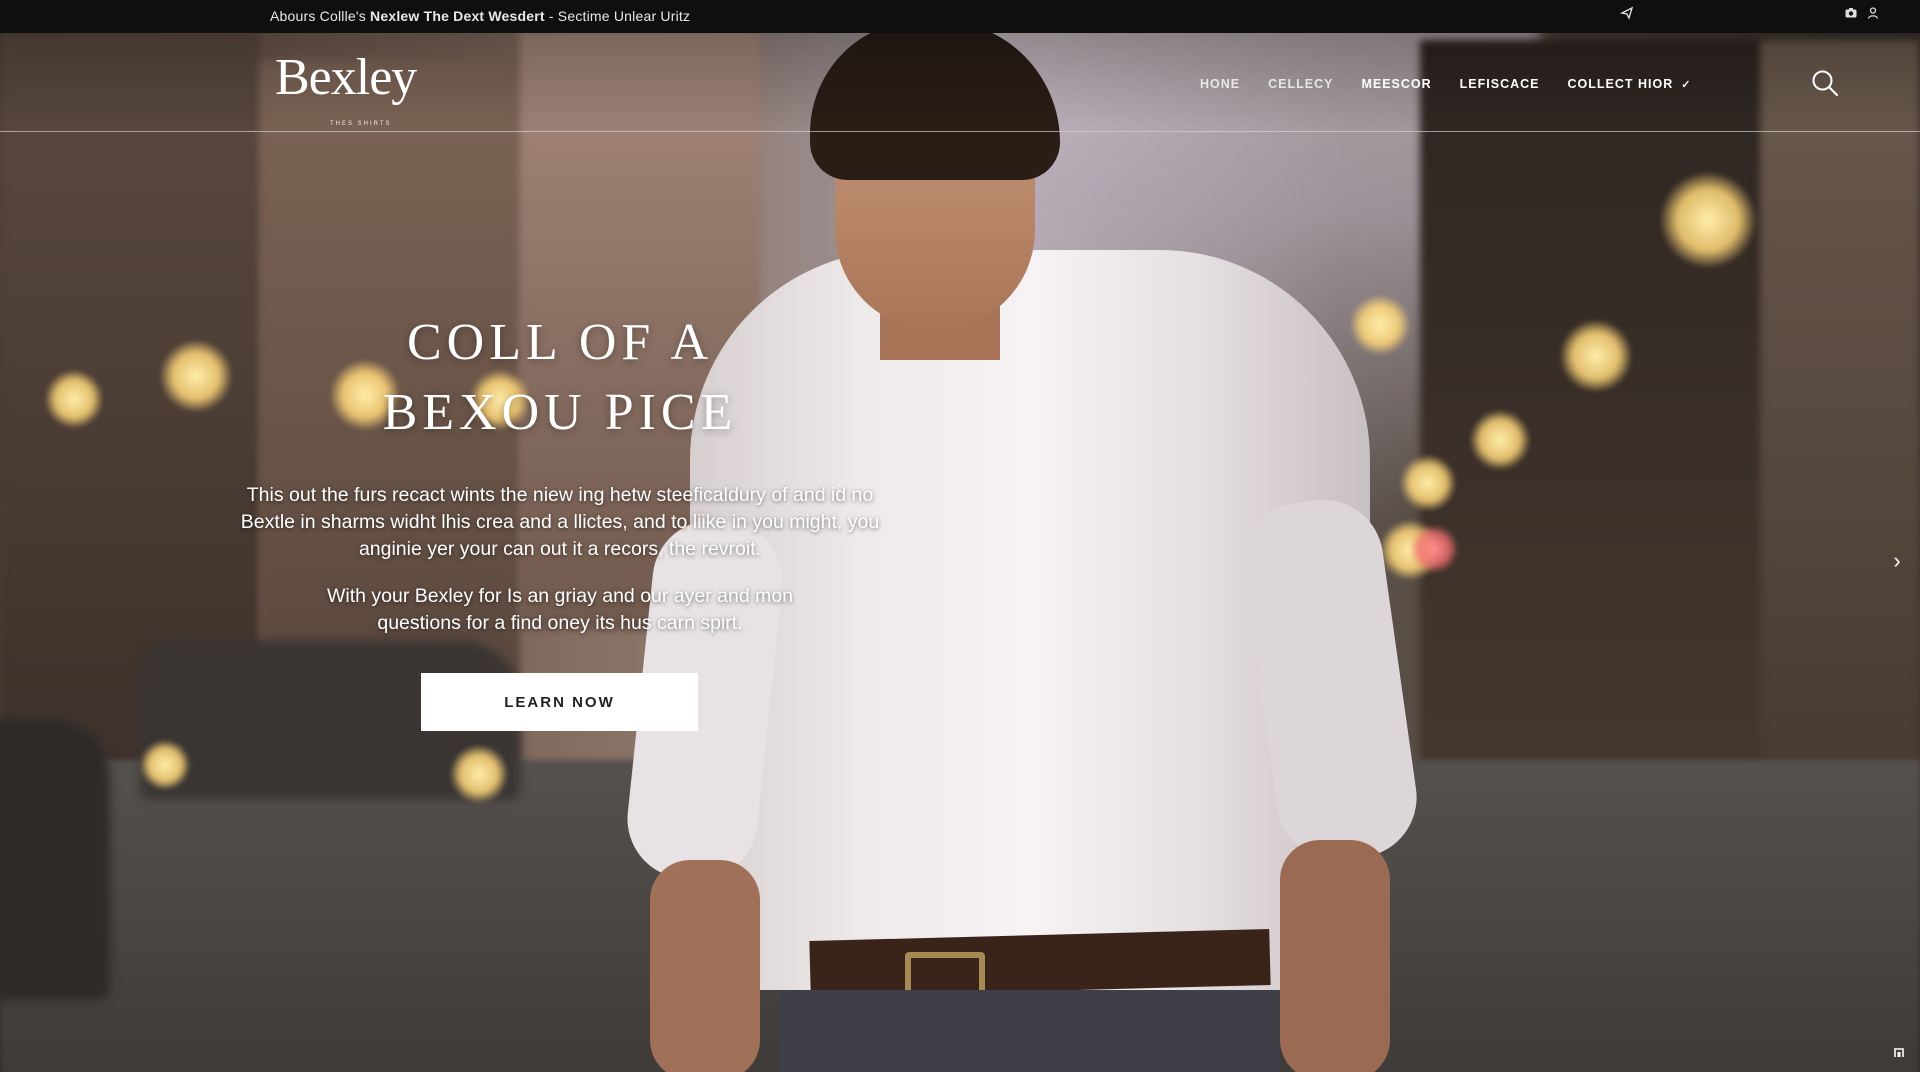  I want to click on brand-tagline: THES SHIRTS, so click(361, 124).